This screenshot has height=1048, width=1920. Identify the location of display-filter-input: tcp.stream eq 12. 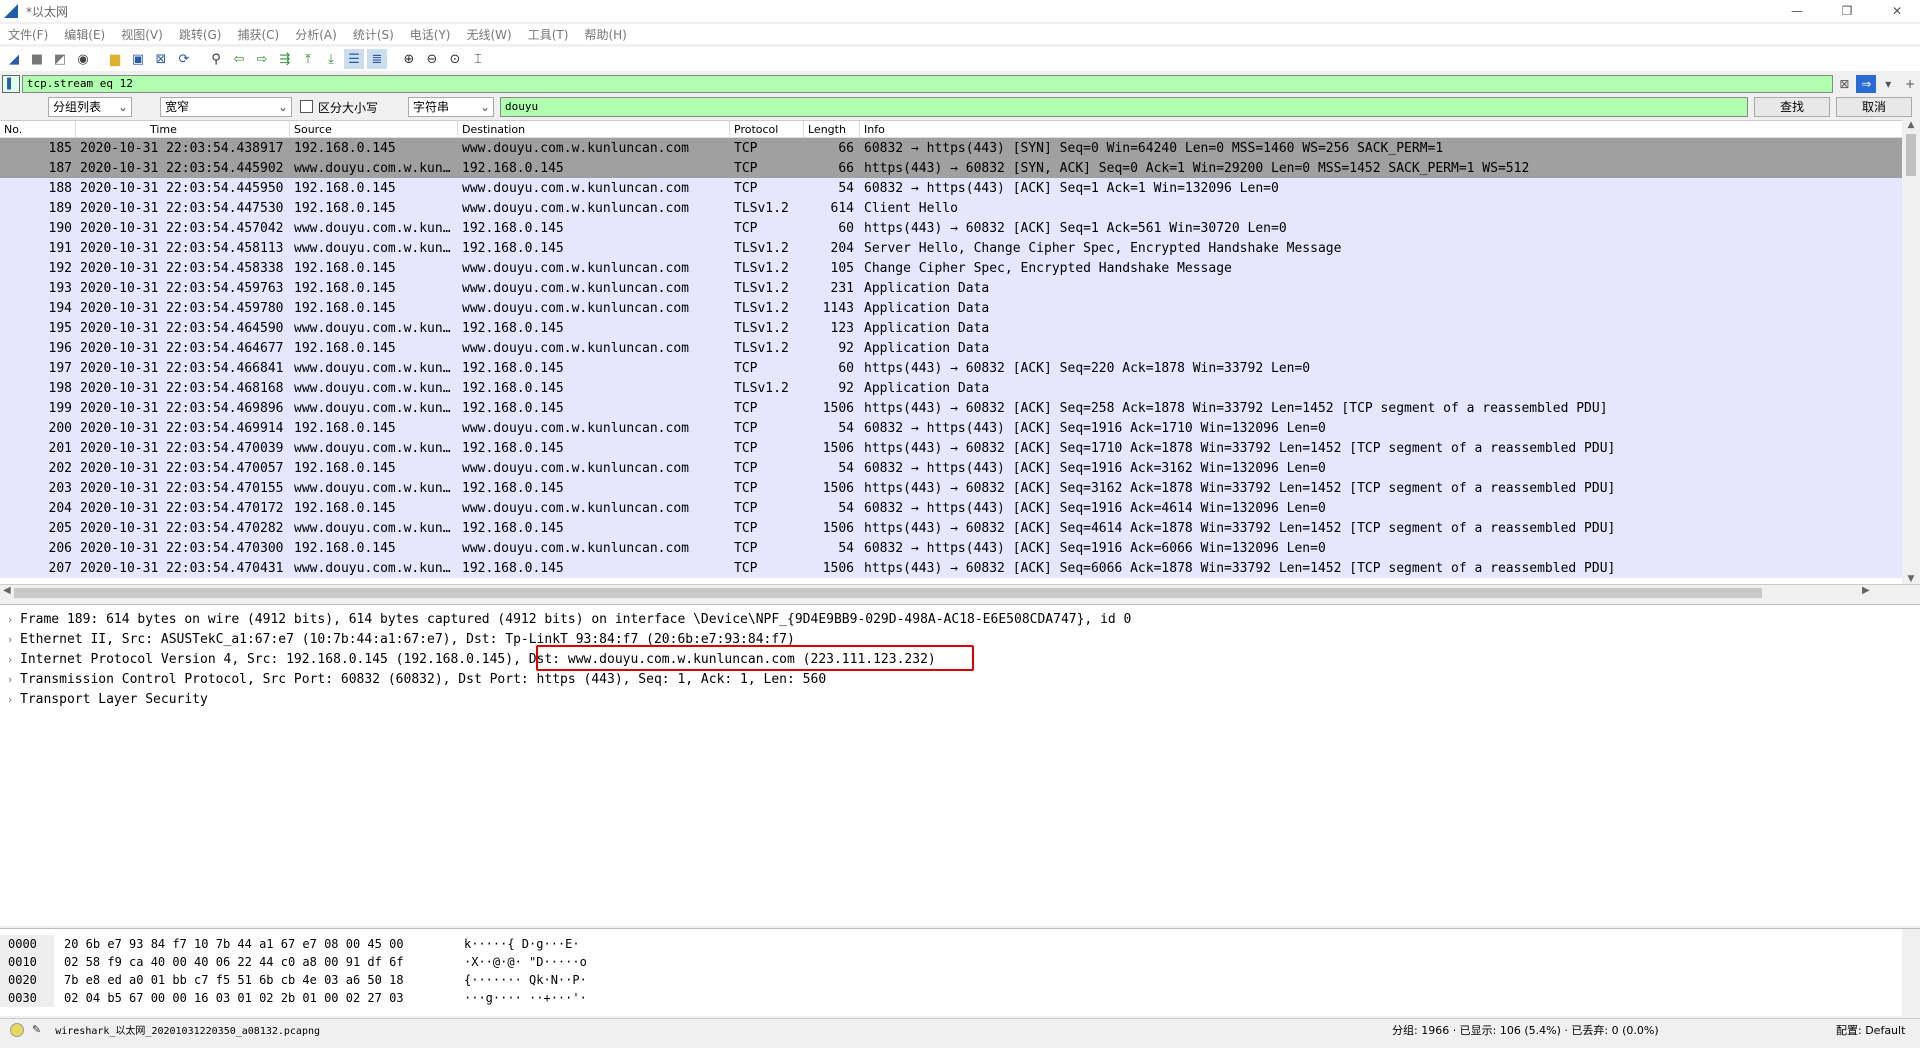
(927, 84).